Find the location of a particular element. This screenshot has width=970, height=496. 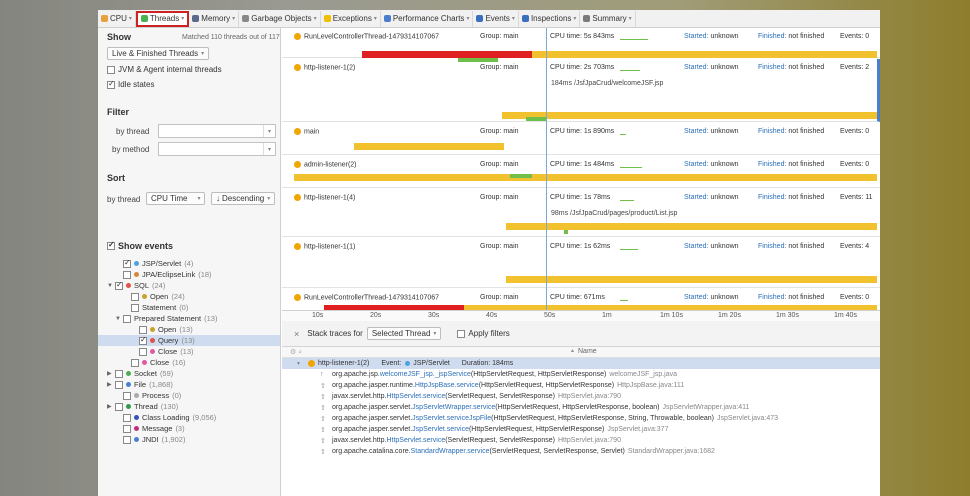

cpu-sparkline is located at coordinates (623, 132).